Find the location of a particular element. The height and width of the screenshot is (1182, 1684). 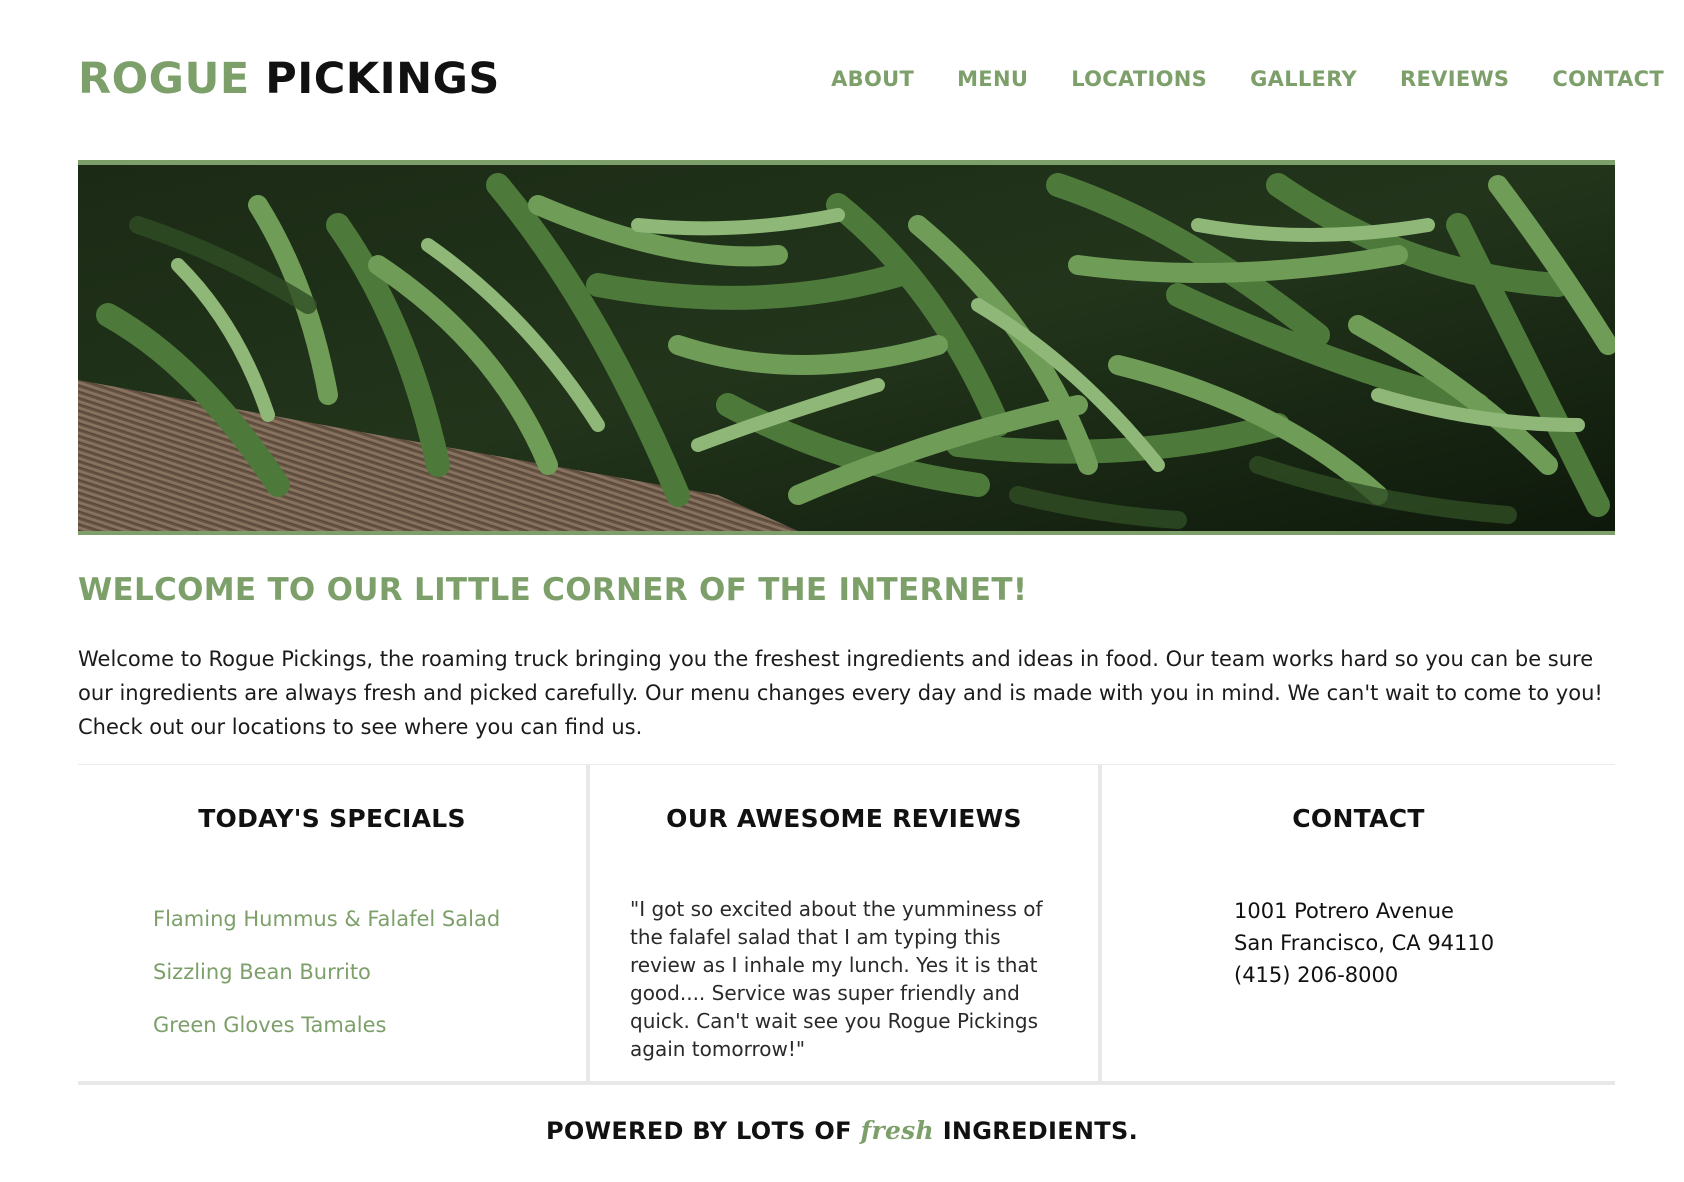

nav-link-reviews: REVIEWS is located at coordinates (1454, 79).